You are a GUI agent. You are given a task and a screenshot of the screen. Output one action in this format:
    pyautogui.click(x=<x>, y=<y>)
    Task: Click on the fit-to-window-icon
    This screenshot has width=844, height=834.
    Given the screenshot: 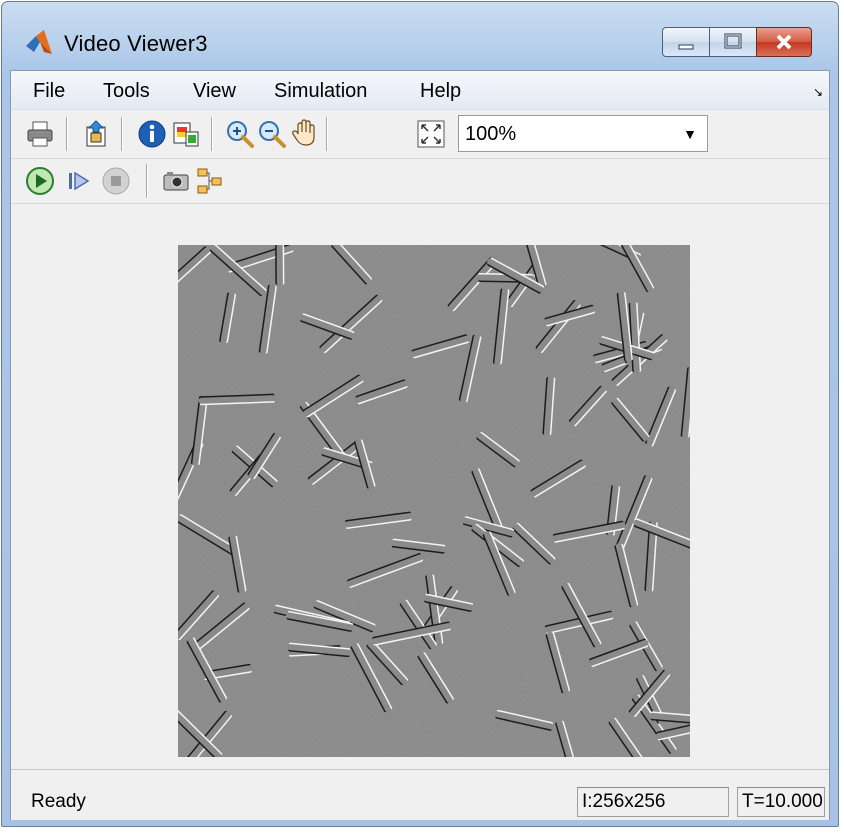 What is the action you would take?
    pyautogui.click(x=431, y=134)
    